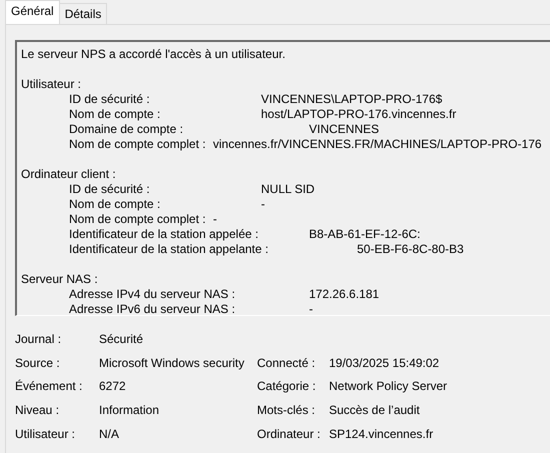  What do you see at coordinates (289, 433) in the screenshot?
I see `property-label: Ordinateur :` at bounding box center [289, 433].